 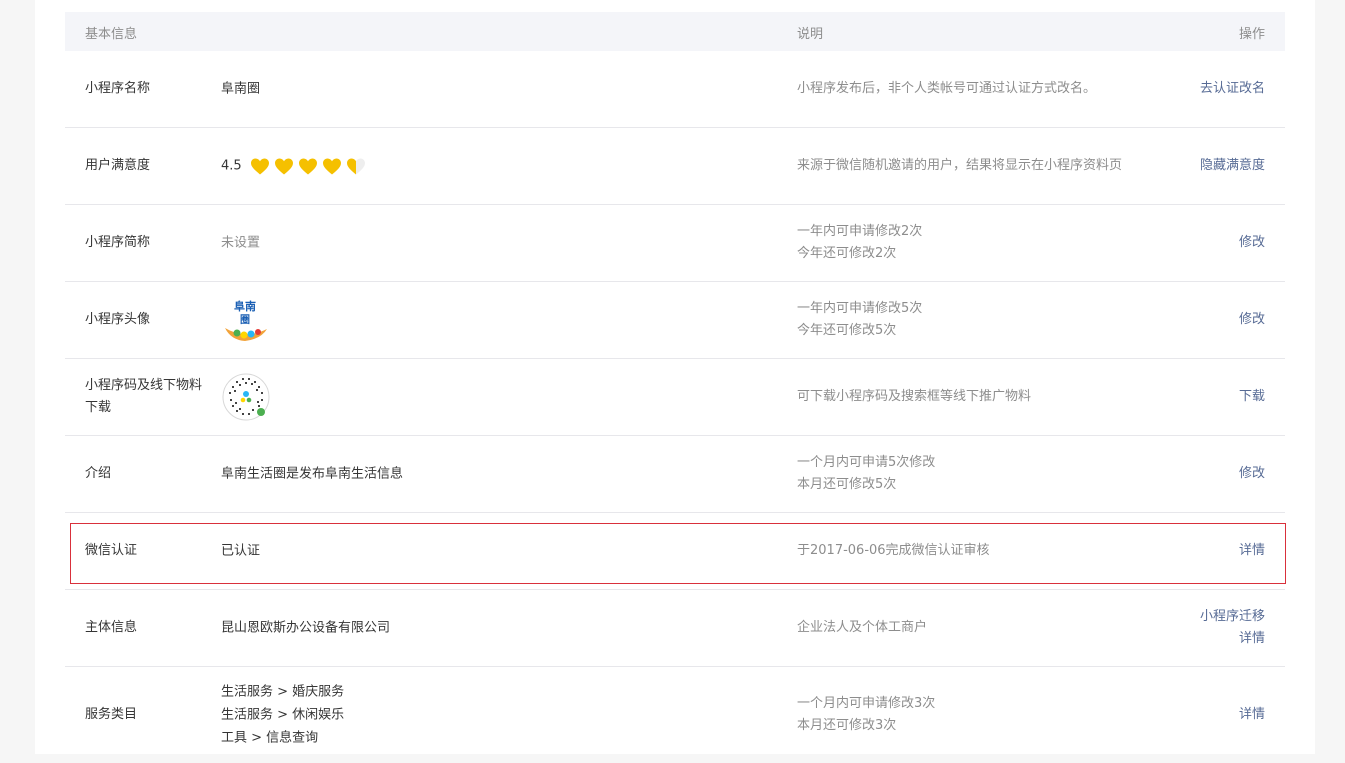 What do you see at coordinates (859, 243) in the screenshot?
I see `row-description: 一年内可申请修改2次 今年还可修改2次` at bounding box center [859, 243].